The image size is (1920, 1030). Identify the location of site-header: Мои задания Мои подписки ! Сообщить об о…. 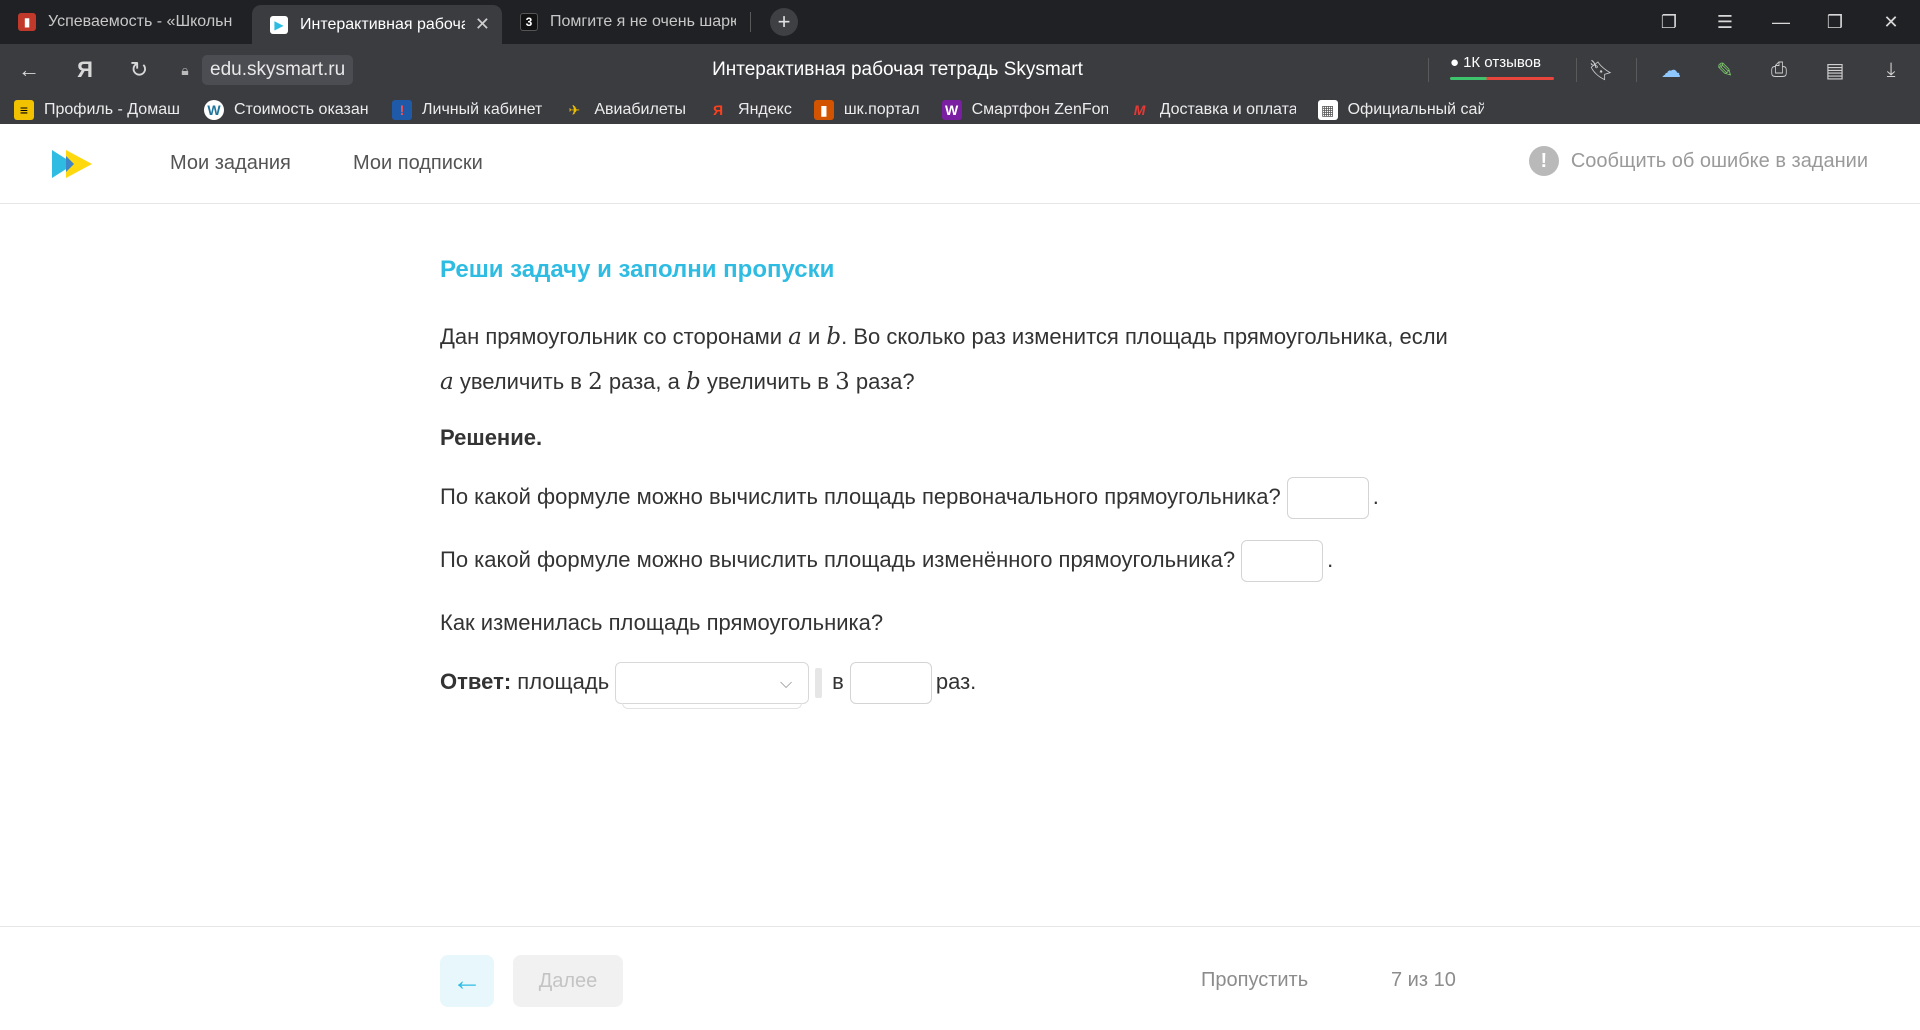
(960, 164).